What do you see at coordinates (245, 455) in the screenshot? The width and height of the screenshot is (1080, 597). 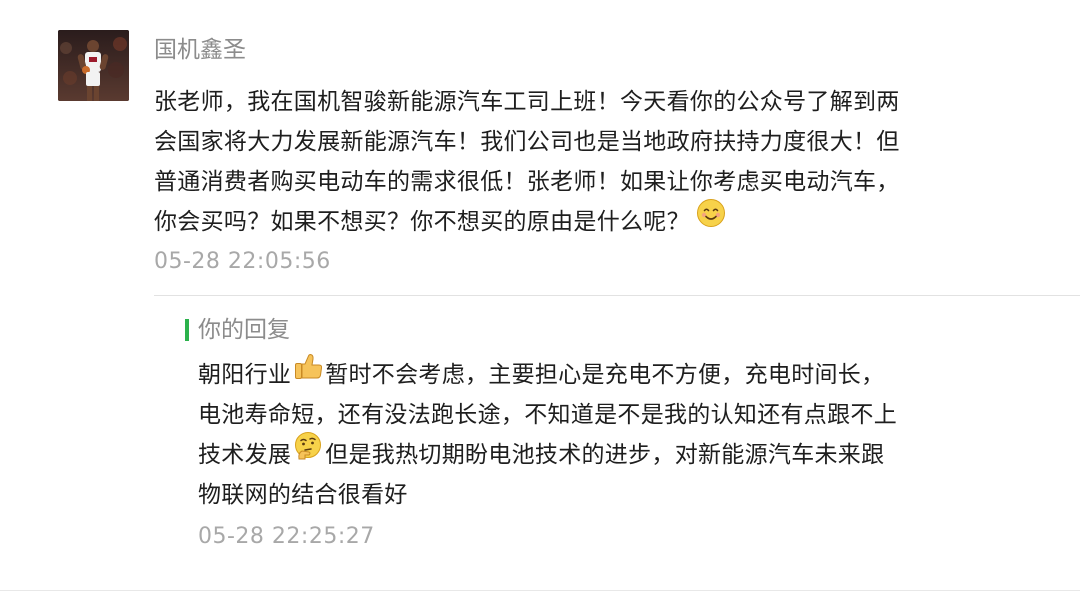 I see `reply-text-fragment: 技术发展` at bounding box center [245, 455].